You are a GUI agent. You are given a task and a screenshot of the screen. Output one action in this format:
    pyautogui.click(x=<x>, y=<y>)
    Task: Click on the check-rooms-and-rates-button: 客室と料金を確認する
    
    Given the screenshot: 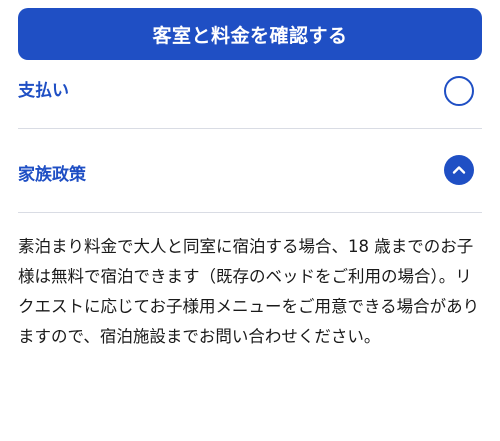 What is the action you would take?
    pyautogui.click(x=250, y=34)
    